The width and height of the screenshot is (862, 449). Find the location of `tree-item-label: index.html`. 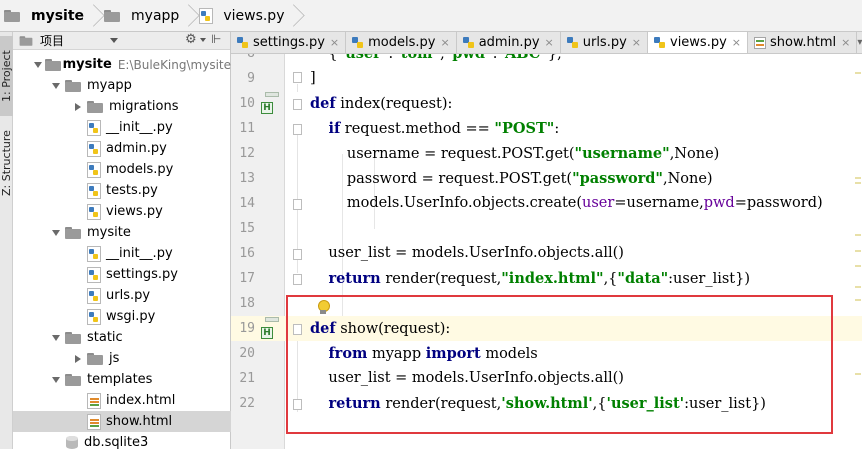

tree-item-label: index.html is located at coordinates (141, 400).